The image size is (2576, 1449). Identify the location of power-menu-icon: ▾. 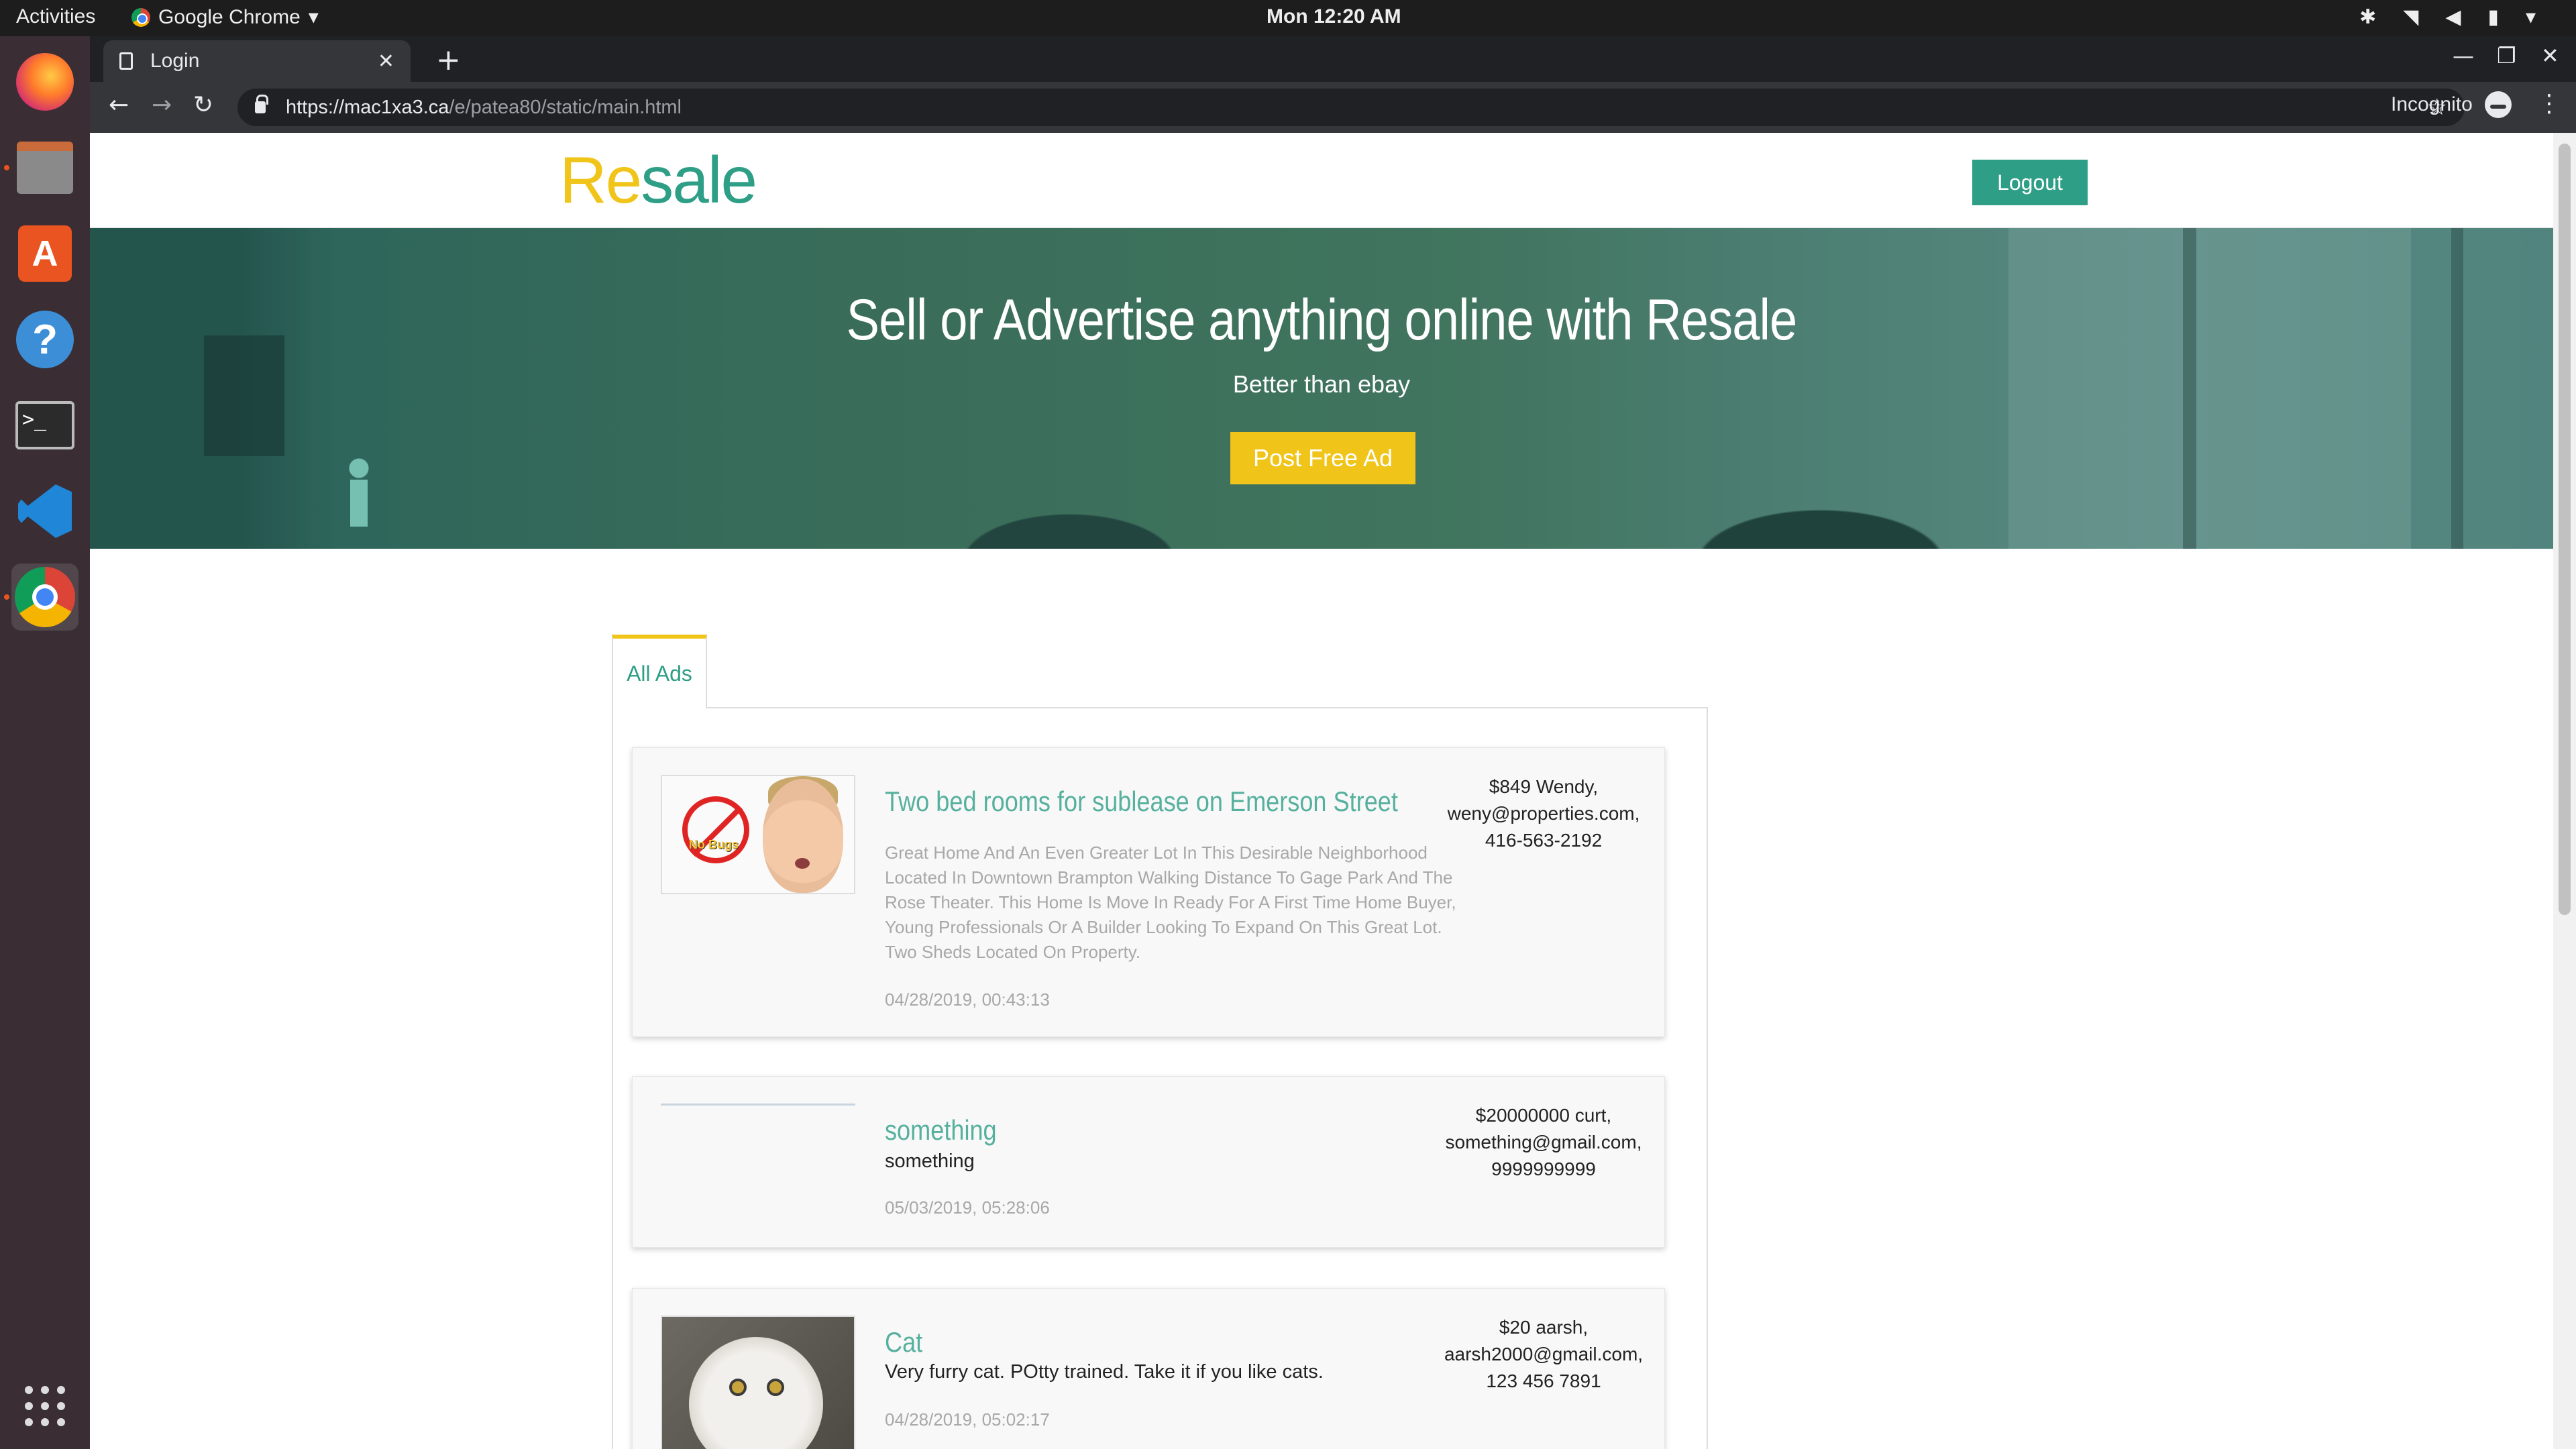
(2530, 17).